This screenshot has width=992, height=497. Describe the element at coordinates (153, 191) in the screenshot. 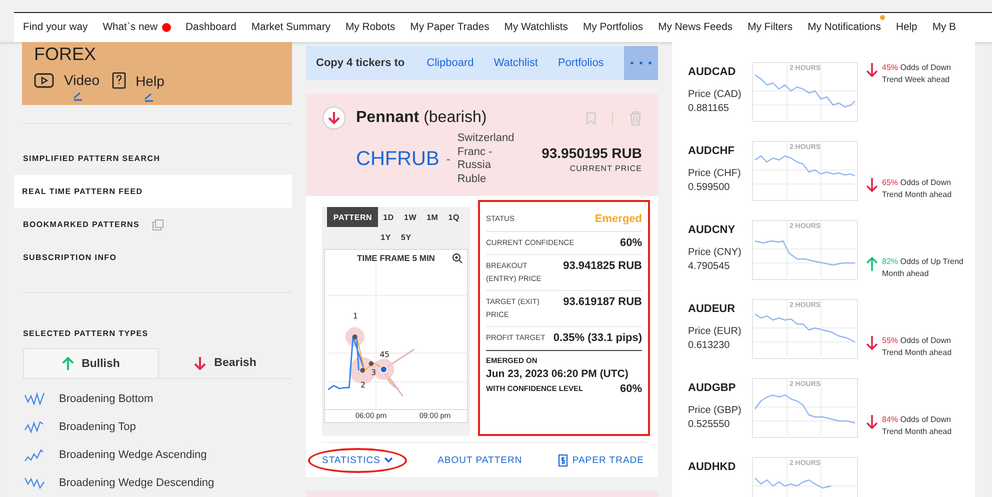

I see `sidebar-menu-item: REAL TIME PATTERN FEED` at that location.